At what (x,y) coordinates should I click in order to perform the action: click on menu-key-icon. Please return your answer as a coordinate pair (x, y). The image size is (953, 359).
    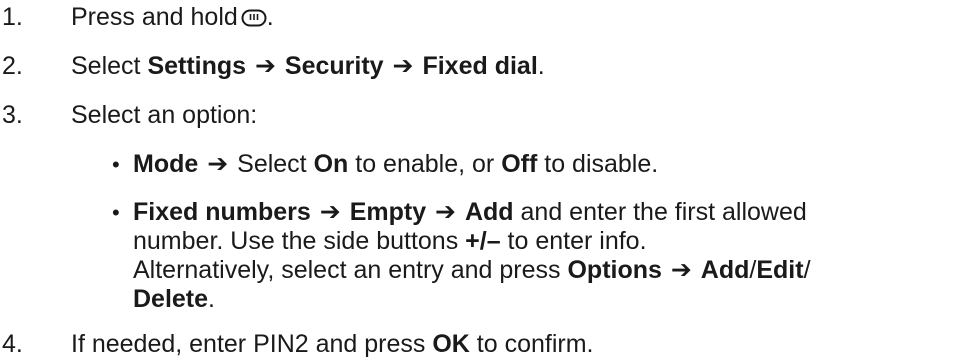
    Looking at the image, I should click on (254, 18).